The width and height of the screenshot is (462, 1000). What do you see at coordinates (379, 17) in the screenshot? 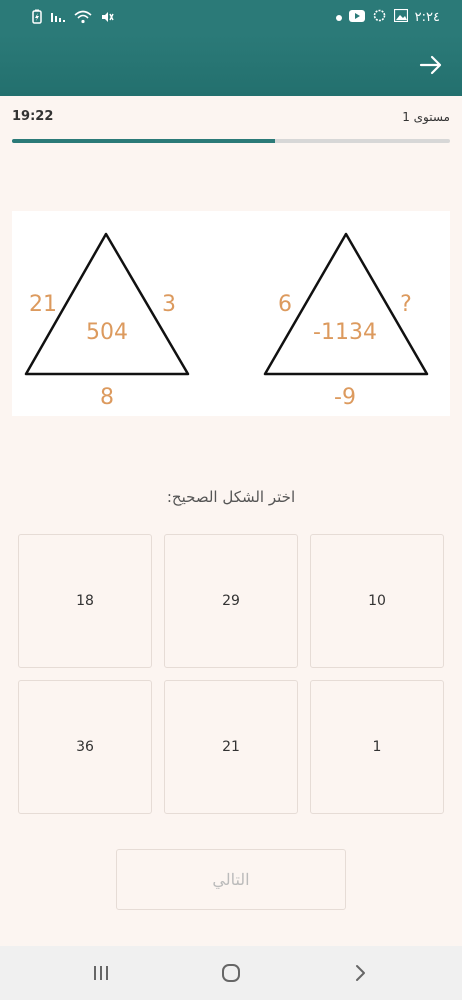
I see `sun-icon` at bounding box center [379, 17].